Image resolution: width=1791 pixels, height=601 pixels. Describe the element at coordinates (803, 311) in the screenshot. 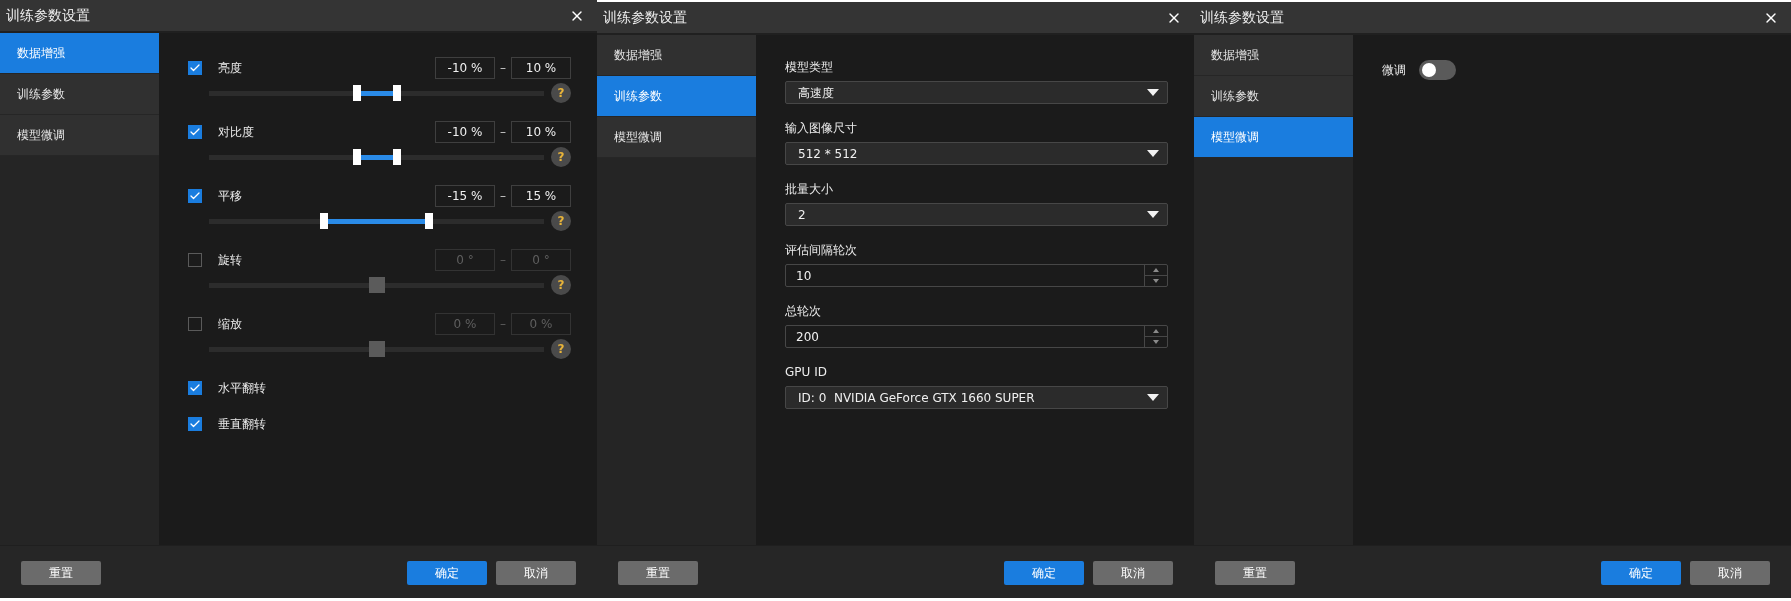

I see `field-label: 总轮次` at that location.